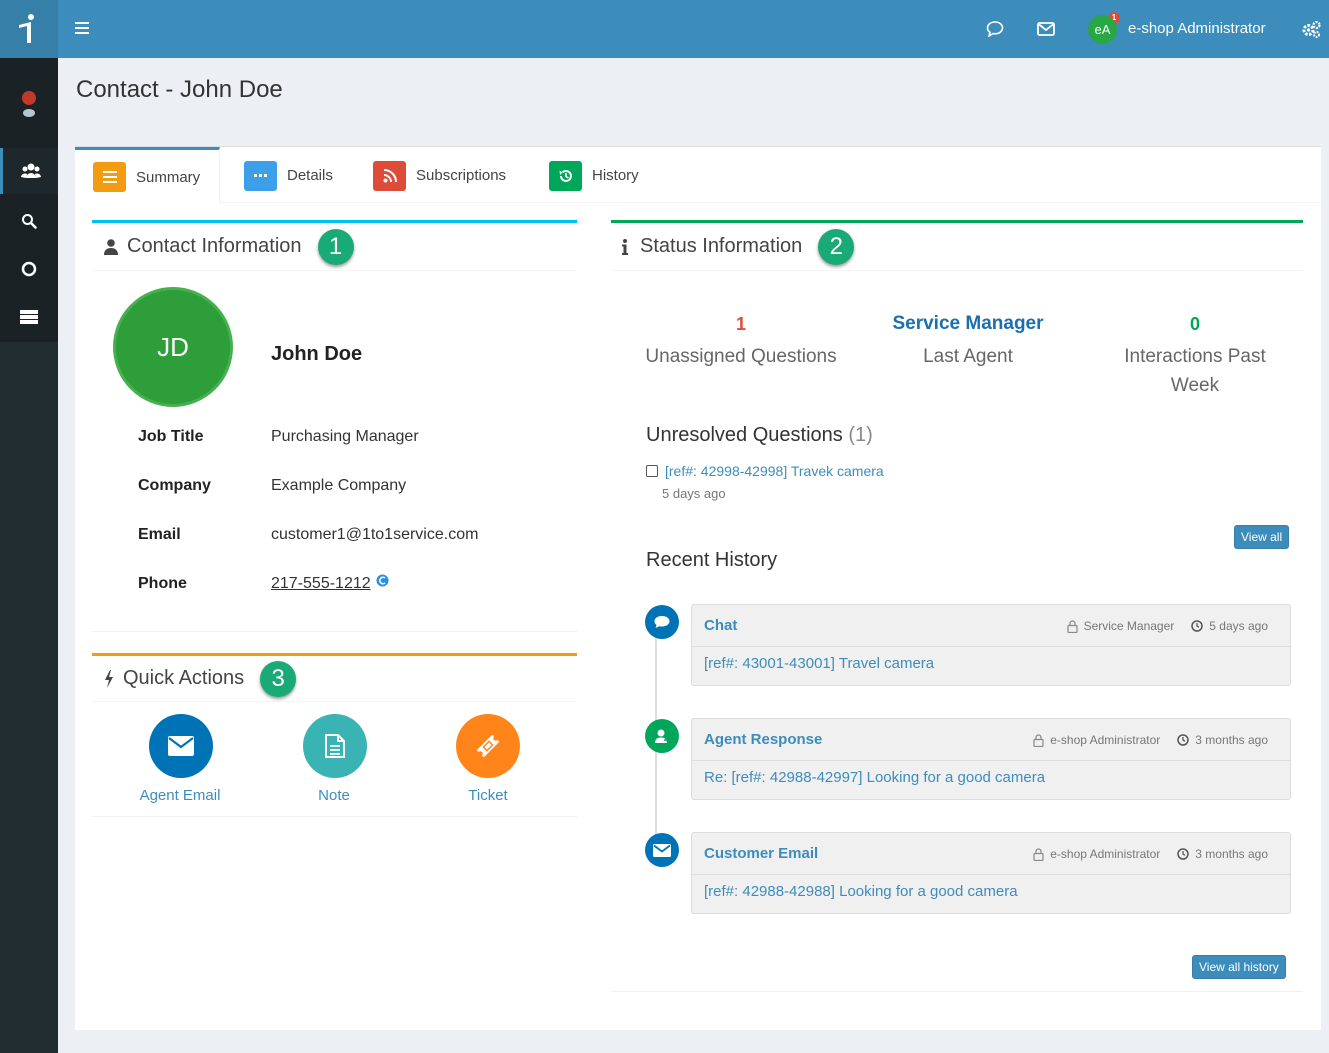 The width and height of the screenshot is (1329, 1053). I want to click on view-all-button: View all, so click(1262, 537).